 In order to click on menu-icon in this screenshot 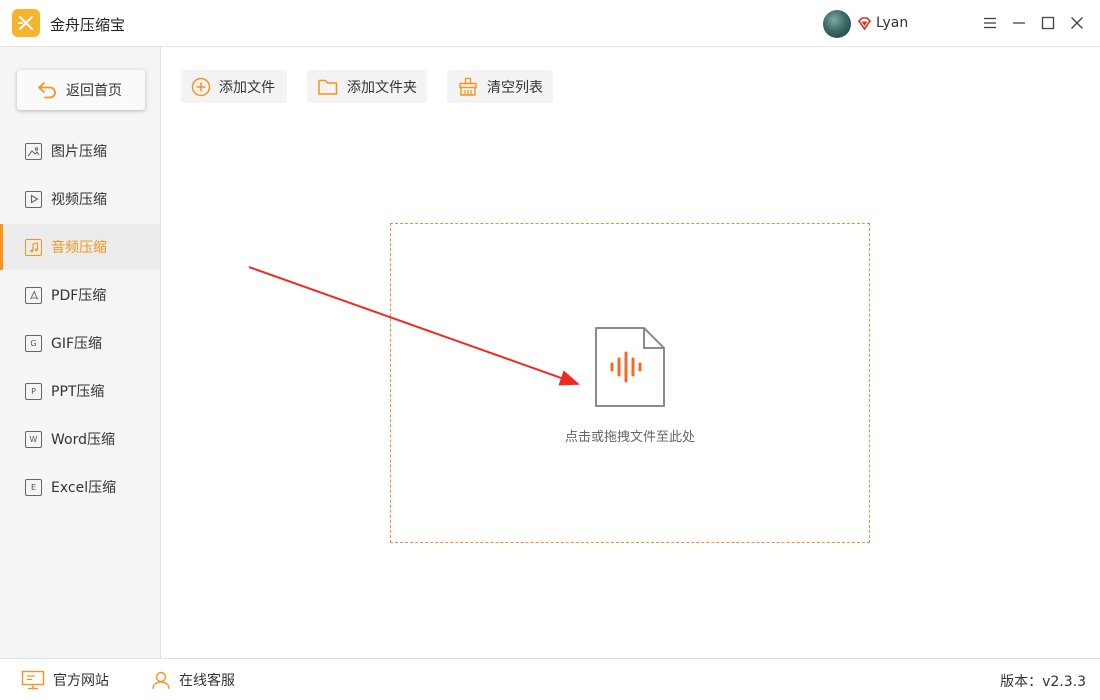, I will do `click(990, 23)`.